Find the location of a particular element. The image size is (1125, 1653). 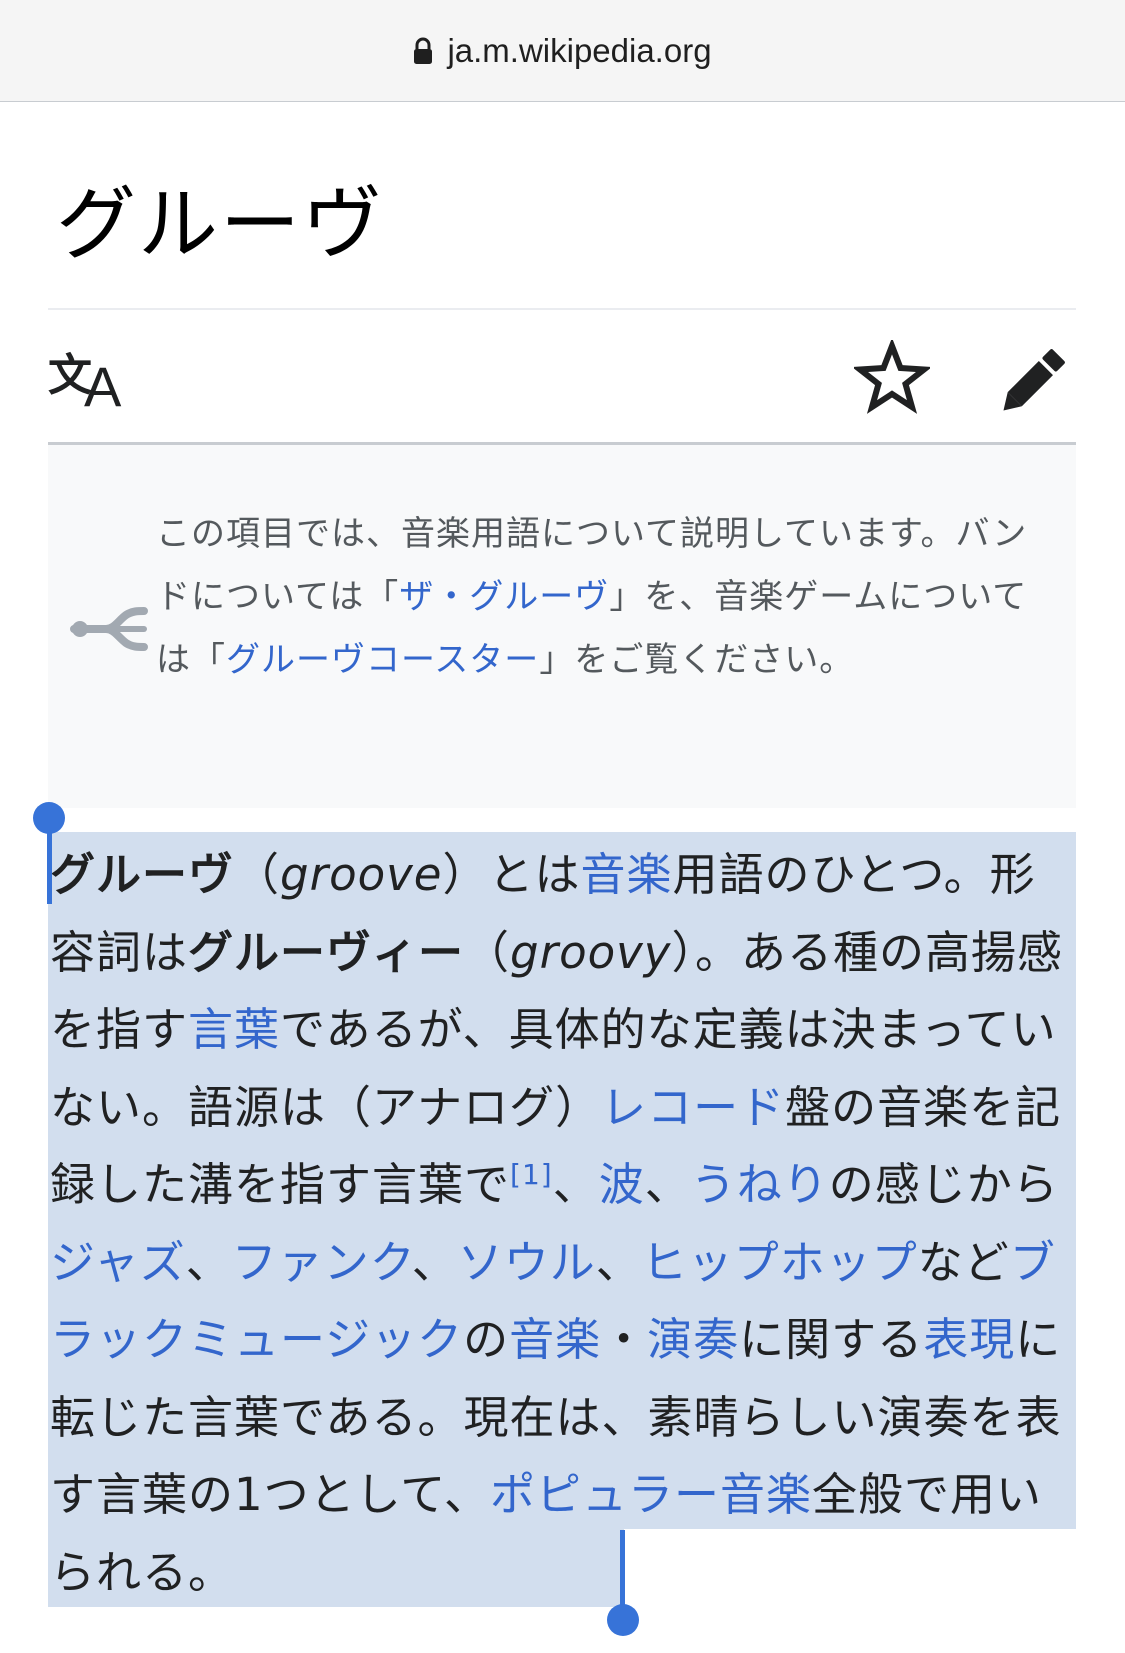

link-groove-coaster: グルーヴコースター is located at coordinates (382, 660).